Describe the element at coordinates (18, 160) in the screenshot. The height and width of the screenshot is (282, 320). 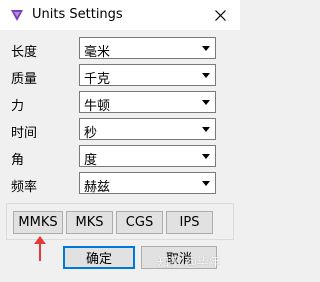
I see `setting-label: 角` at that location.